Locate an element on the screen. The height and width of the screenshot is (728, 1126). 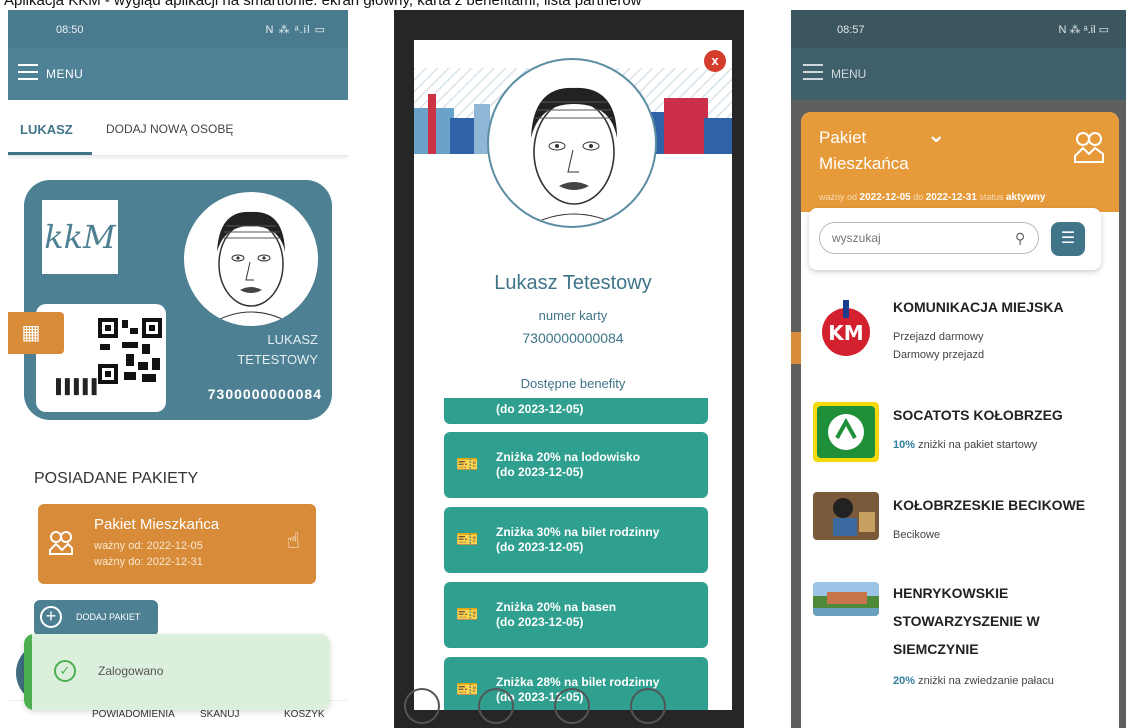
portrait-photo is located at coordinates (251, 259).